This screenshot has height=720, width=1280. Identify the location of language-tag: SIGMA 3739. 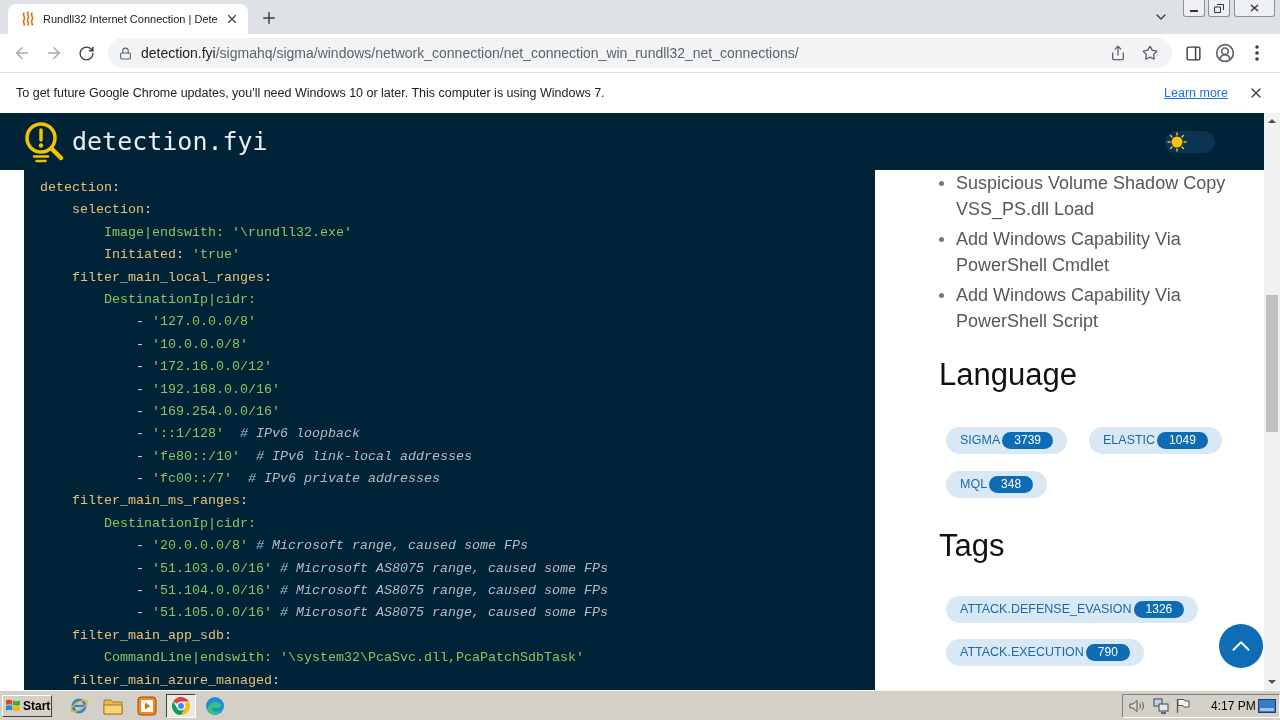
(1006, 440).